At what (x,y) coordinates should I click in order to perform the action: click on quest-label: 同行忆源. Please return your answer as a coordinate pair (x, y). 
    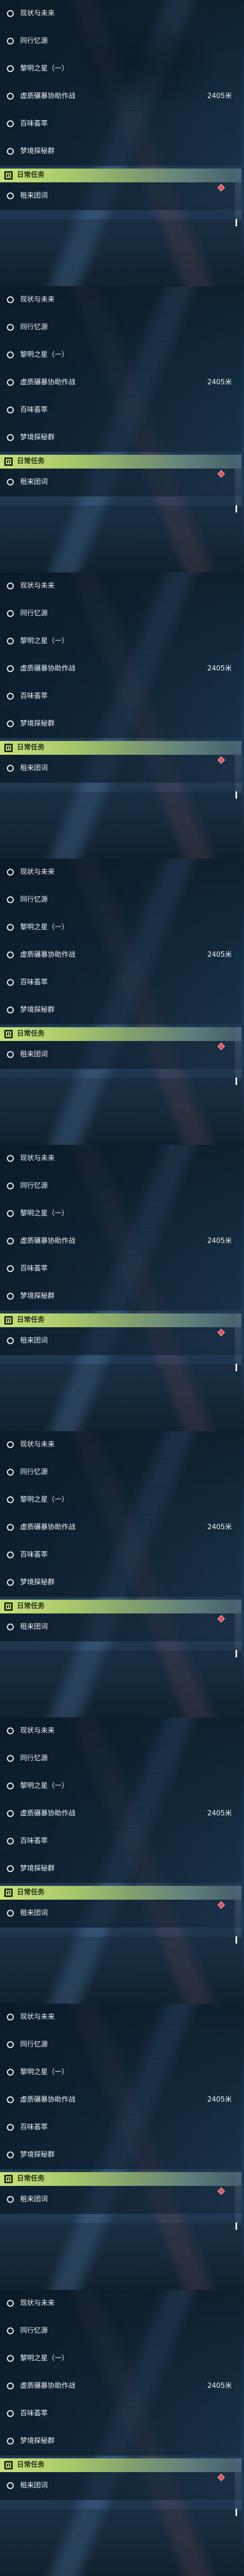
    Looking at the image, I should click on (34, 1472).